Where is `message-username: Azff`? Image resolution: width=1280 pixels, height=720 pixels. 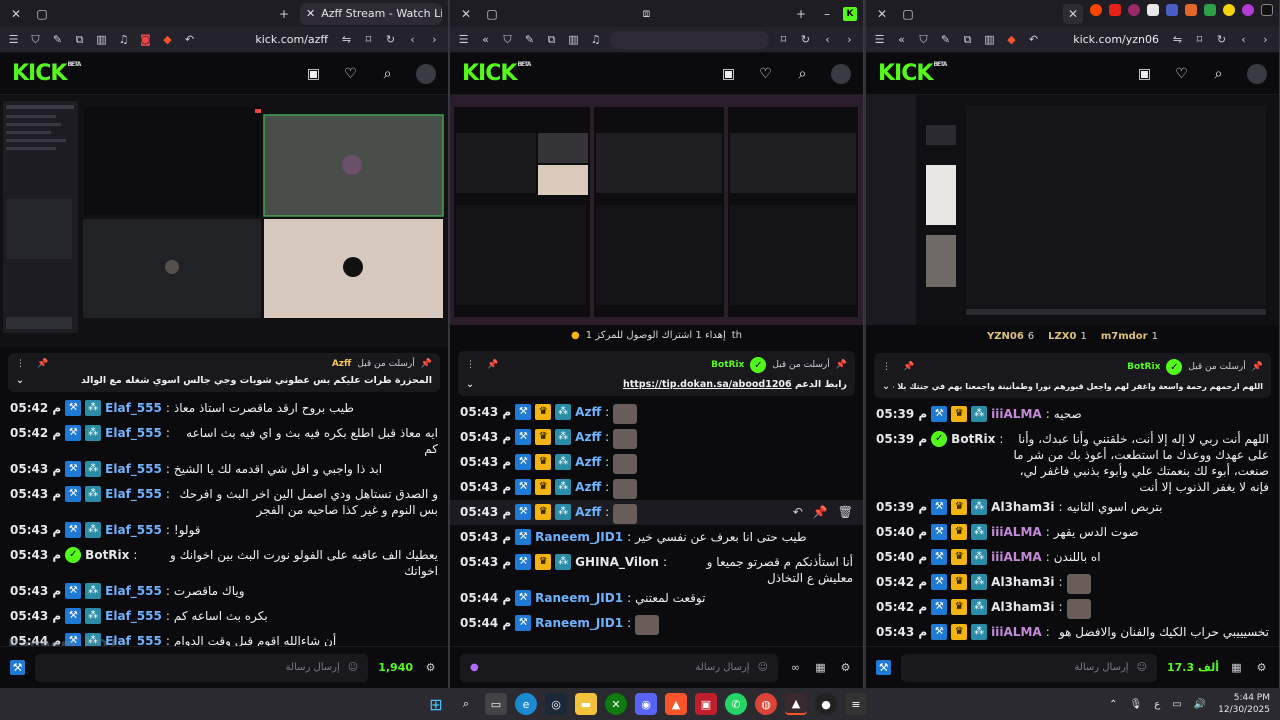 message-username: Azff is located at coordinates (588, 512).